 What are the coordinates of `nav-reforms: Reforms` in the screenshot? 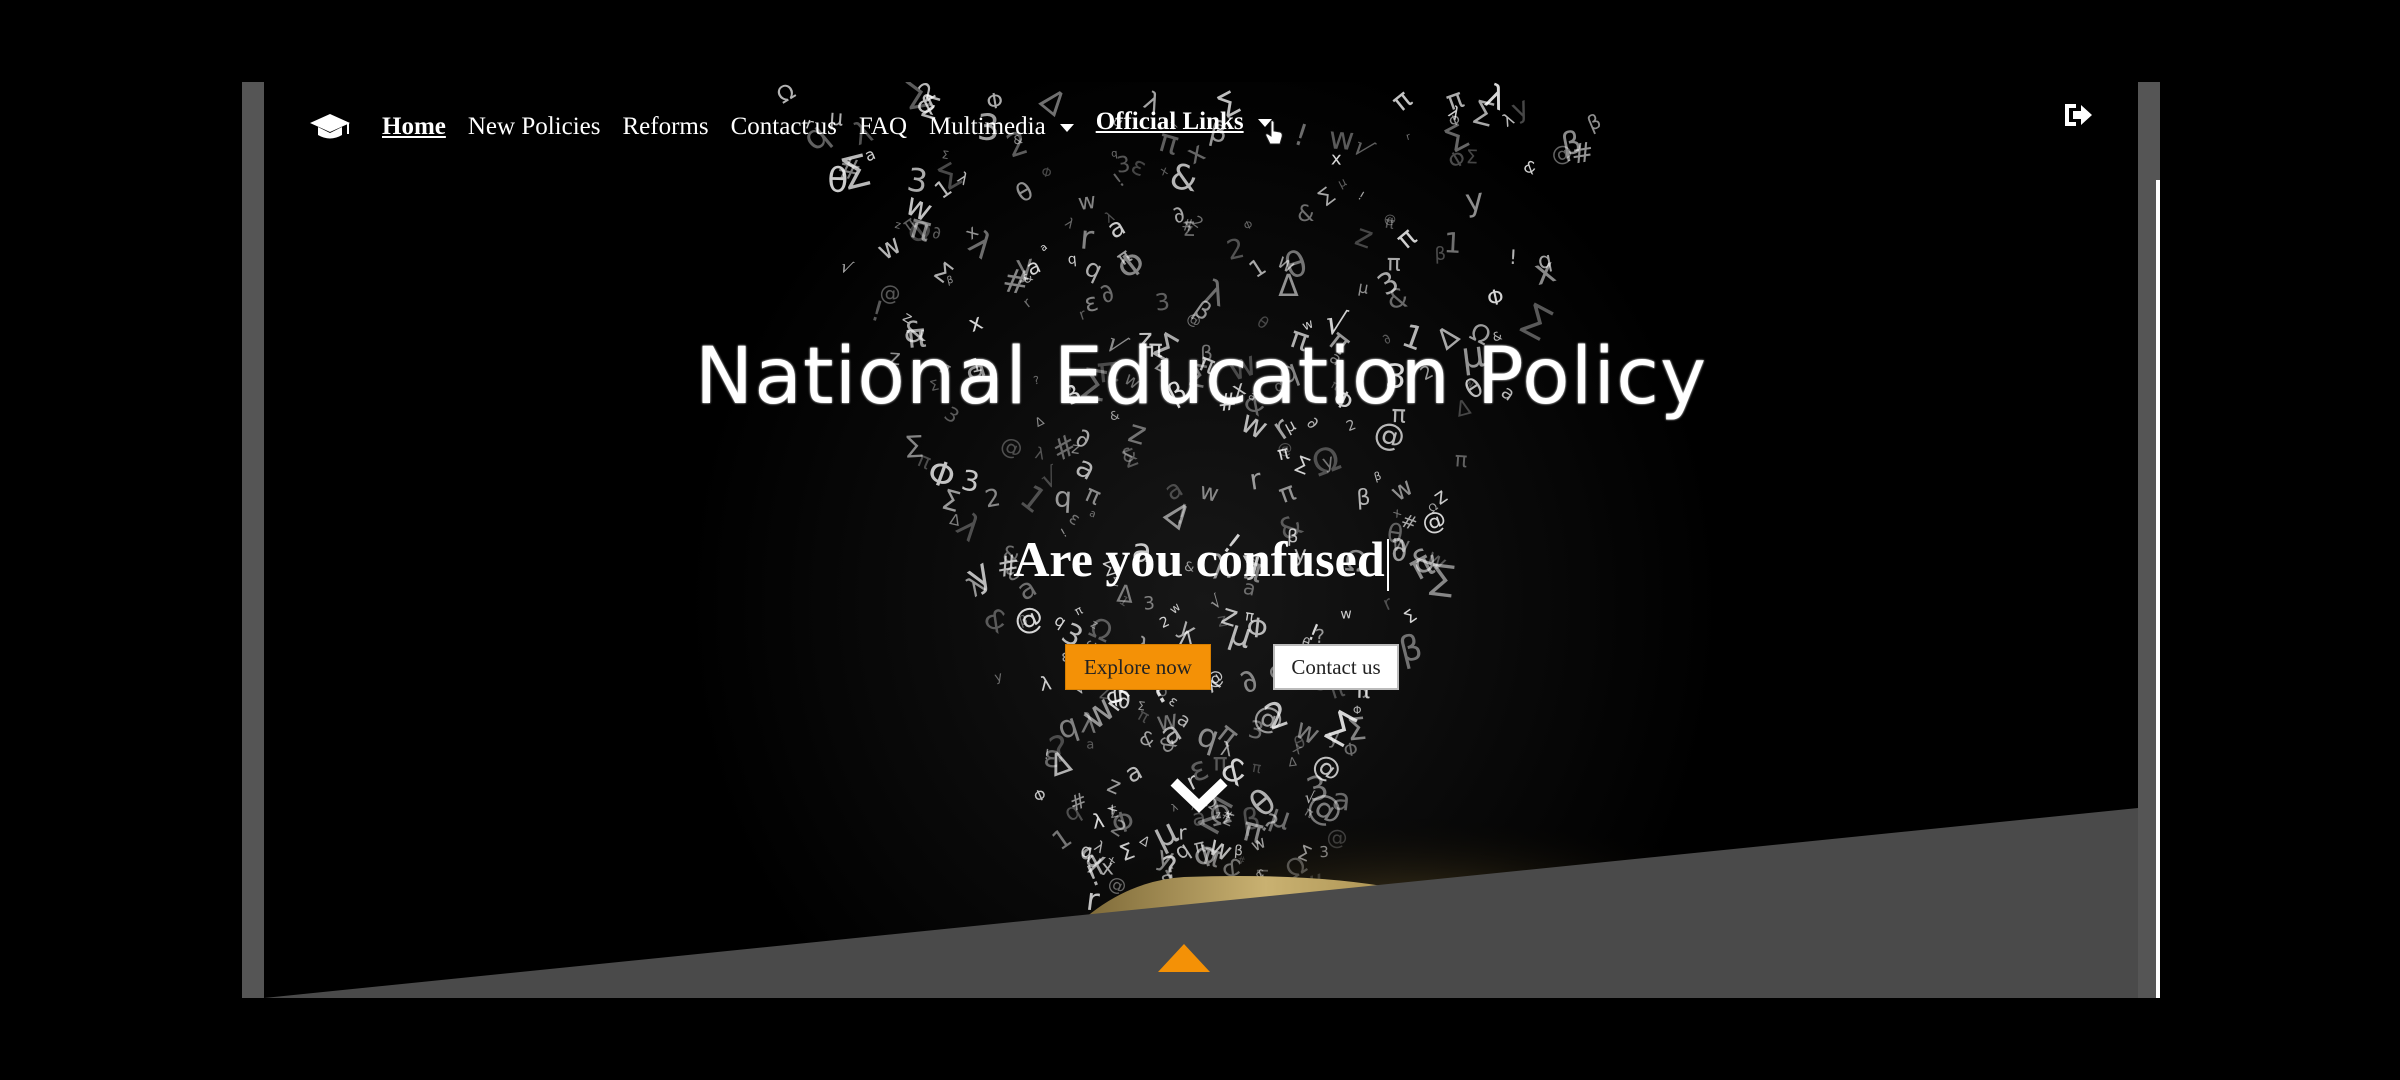 It's located at (666, 127).